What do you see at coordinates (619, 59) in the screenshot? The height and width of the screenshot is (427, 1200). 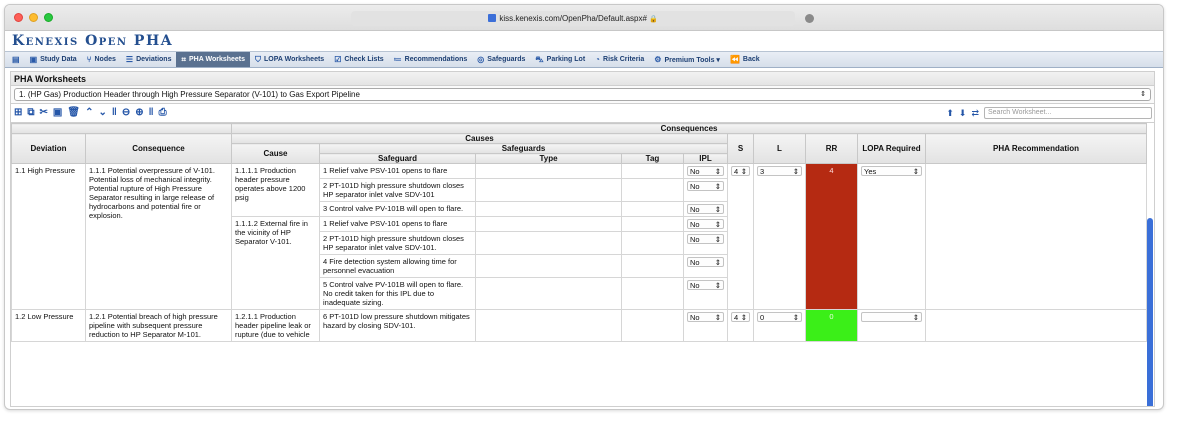 I see `nav-item-risk-criteria: ◔ Risk Criteria` at bounding box center [619, 59].